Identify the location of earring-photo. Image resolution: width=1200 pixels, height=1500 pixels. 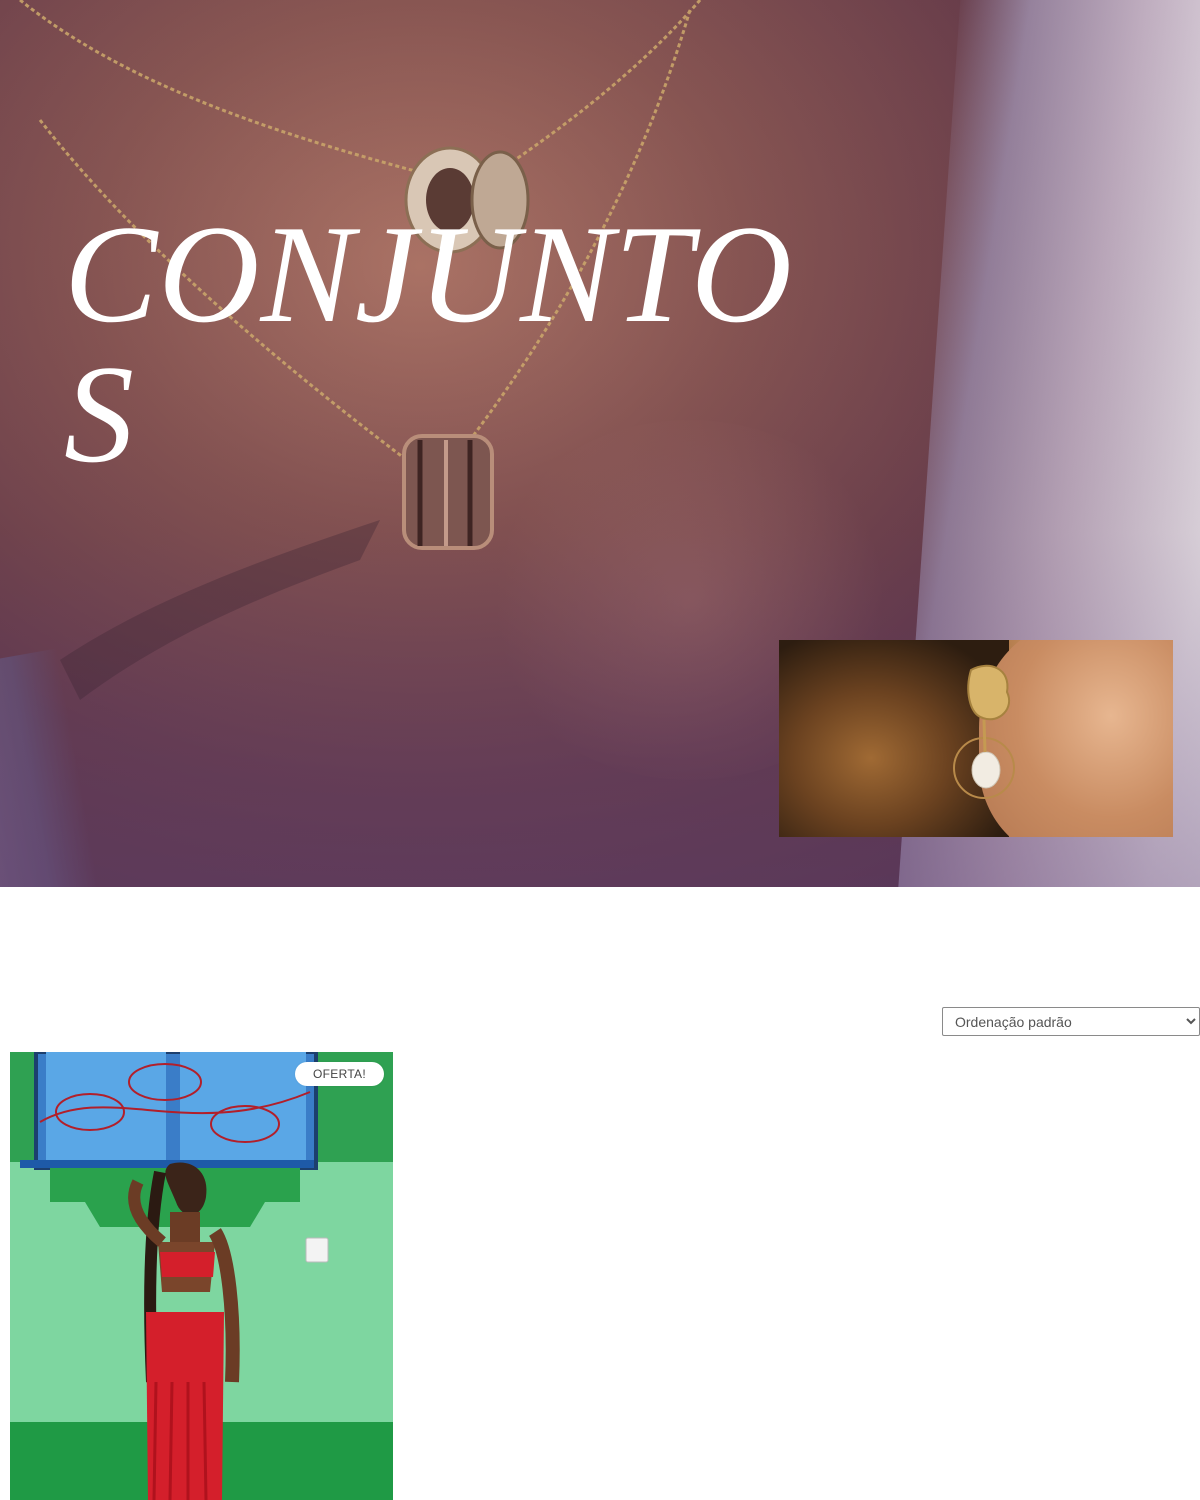
(976, 738).